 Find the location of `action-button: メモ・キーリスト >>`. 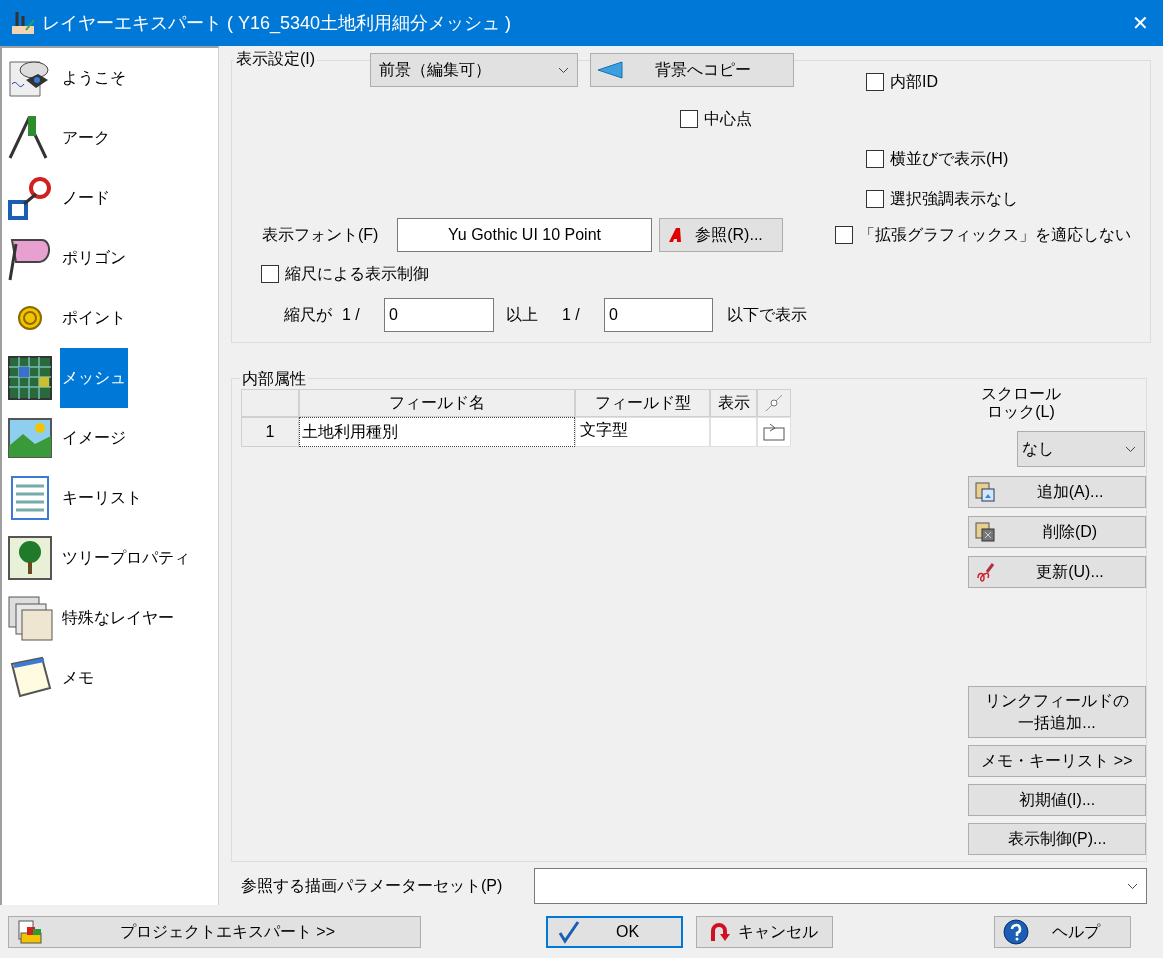

action-button: メモ・キーリスト >> is located at coordinates (1057, 761).